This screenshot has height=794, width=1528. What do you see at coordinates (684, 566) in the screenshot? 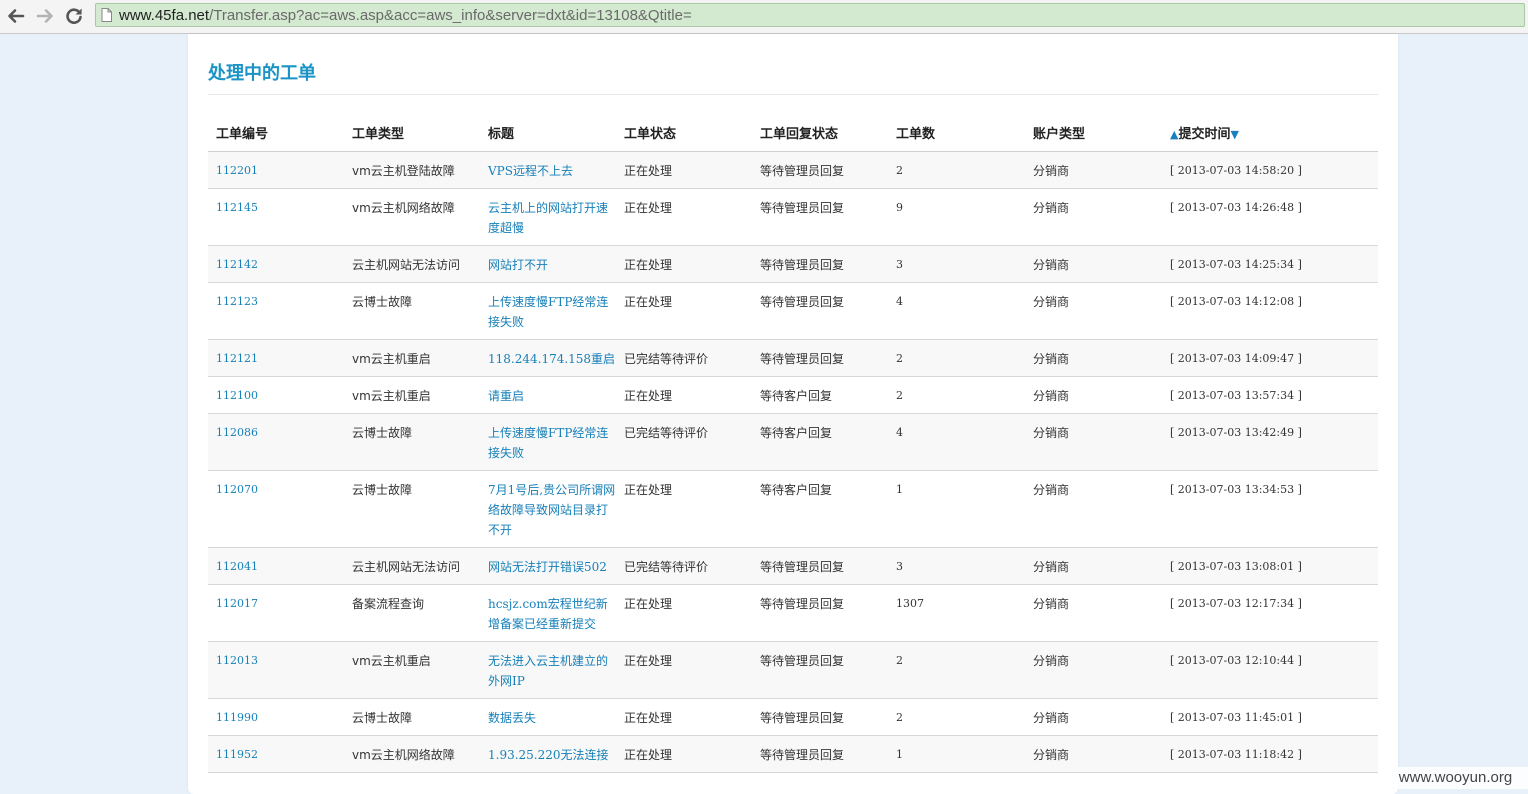
I see `ticket-status-cell: 已完结等待评价` at bounding box center [684, 566].